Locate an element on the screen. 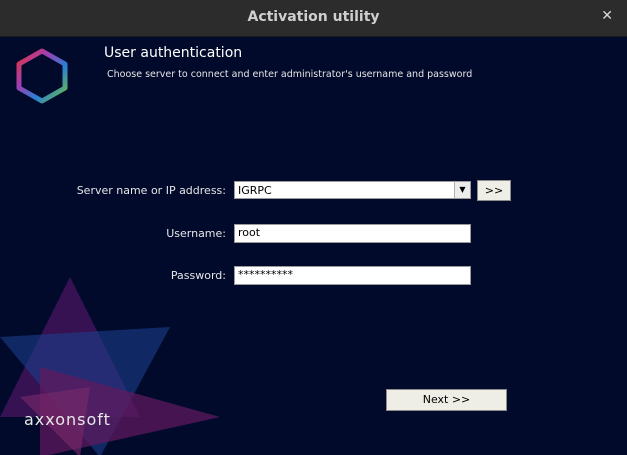 The height and width of the screenshot is (455, 627). username-field: root is located at coordinates (352, 233).